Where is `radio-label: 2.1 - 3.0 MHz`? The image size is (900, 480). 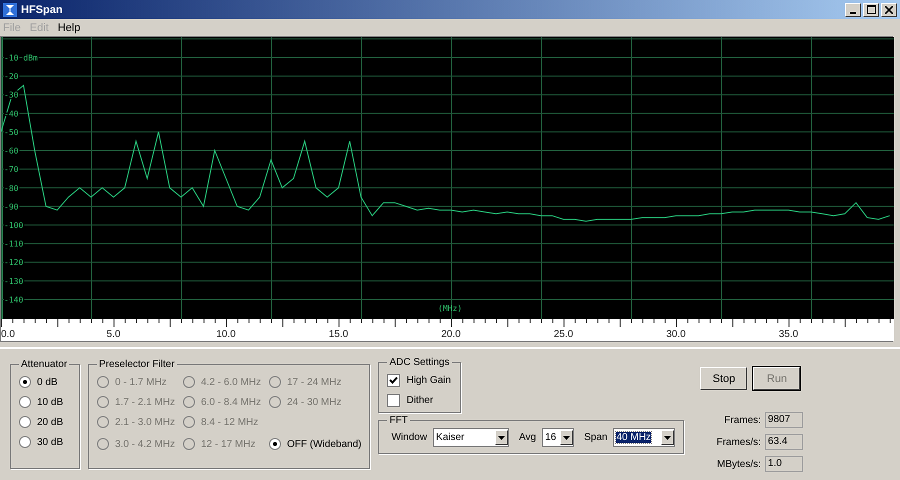 radio-label: 2.1 - 3.0 MHz is located at coordinates (145, 422).